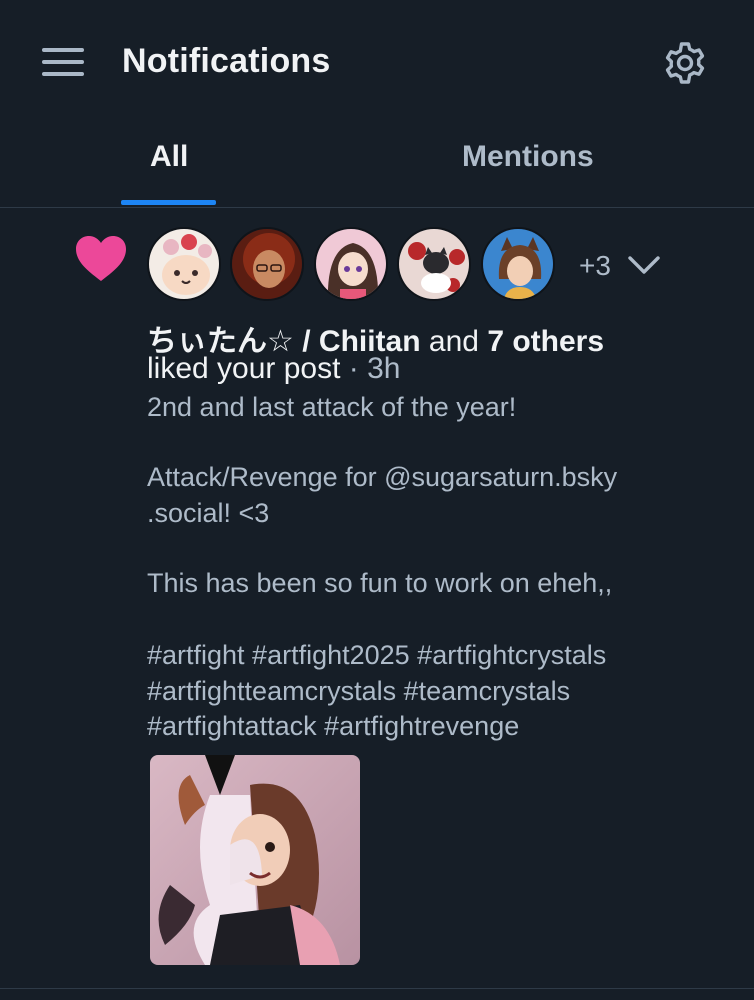 The height and width of the screenshot is (1000, 754). Describe the element at coordinates (101, 258) in the screenshot. I see `heart-icon` at that location.